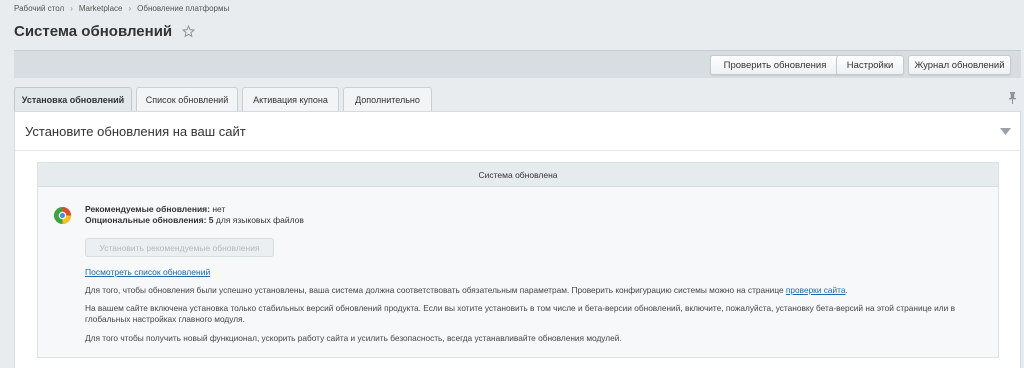 The width and height of the screenshot is (1024, 368). I want to click on tab-updates-list: Список обновлений, so click(187, 99).